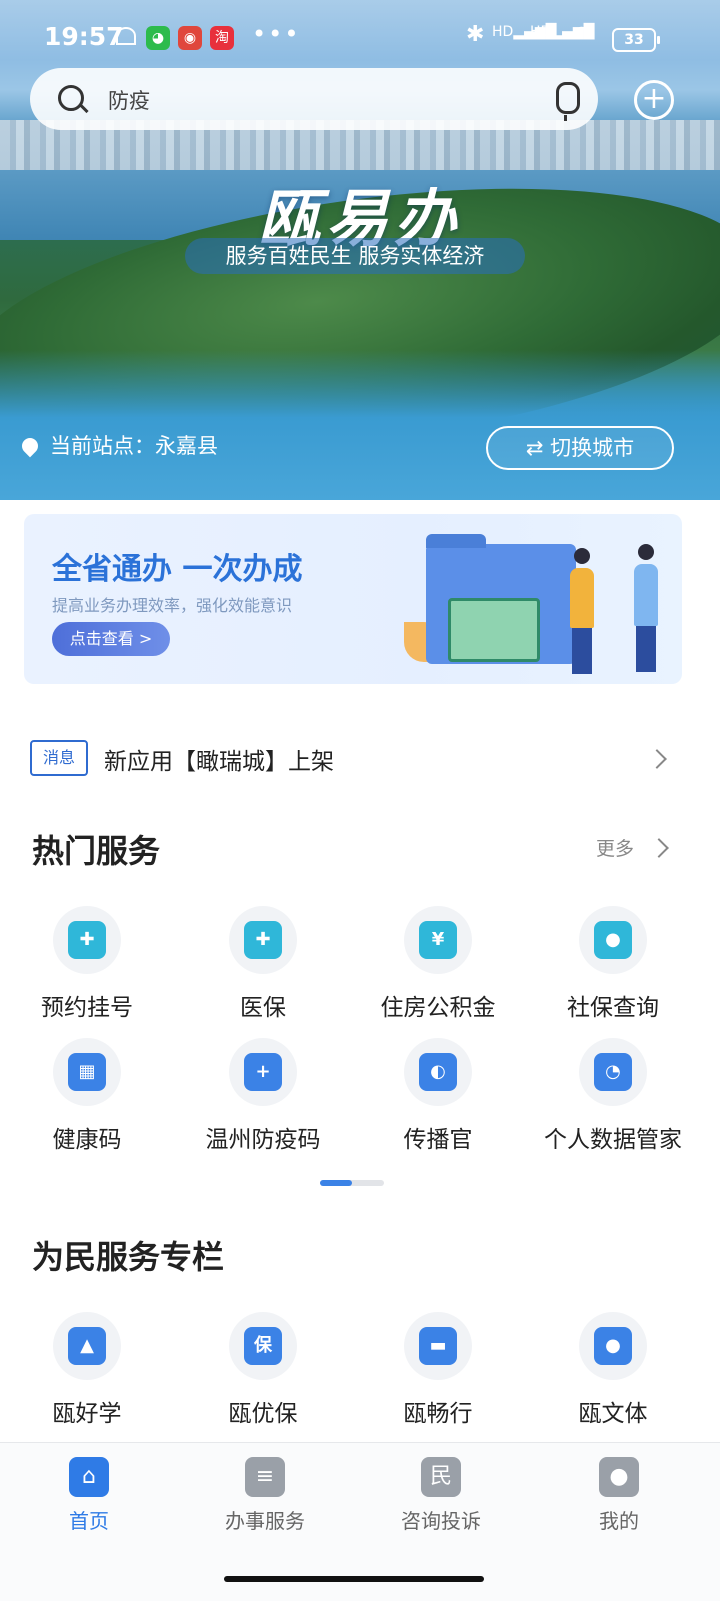 The image size is (720, 1601). I want to click on shield-plus-icon: +, so click(263, 1072).